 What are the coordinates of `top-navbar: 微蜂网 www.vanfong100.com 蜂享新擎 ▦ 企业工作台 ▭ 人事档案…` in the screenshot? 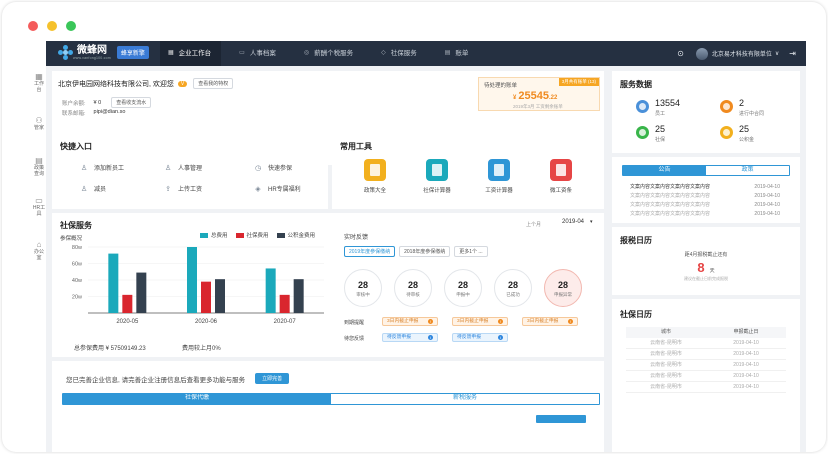 It's located at (426, 53).